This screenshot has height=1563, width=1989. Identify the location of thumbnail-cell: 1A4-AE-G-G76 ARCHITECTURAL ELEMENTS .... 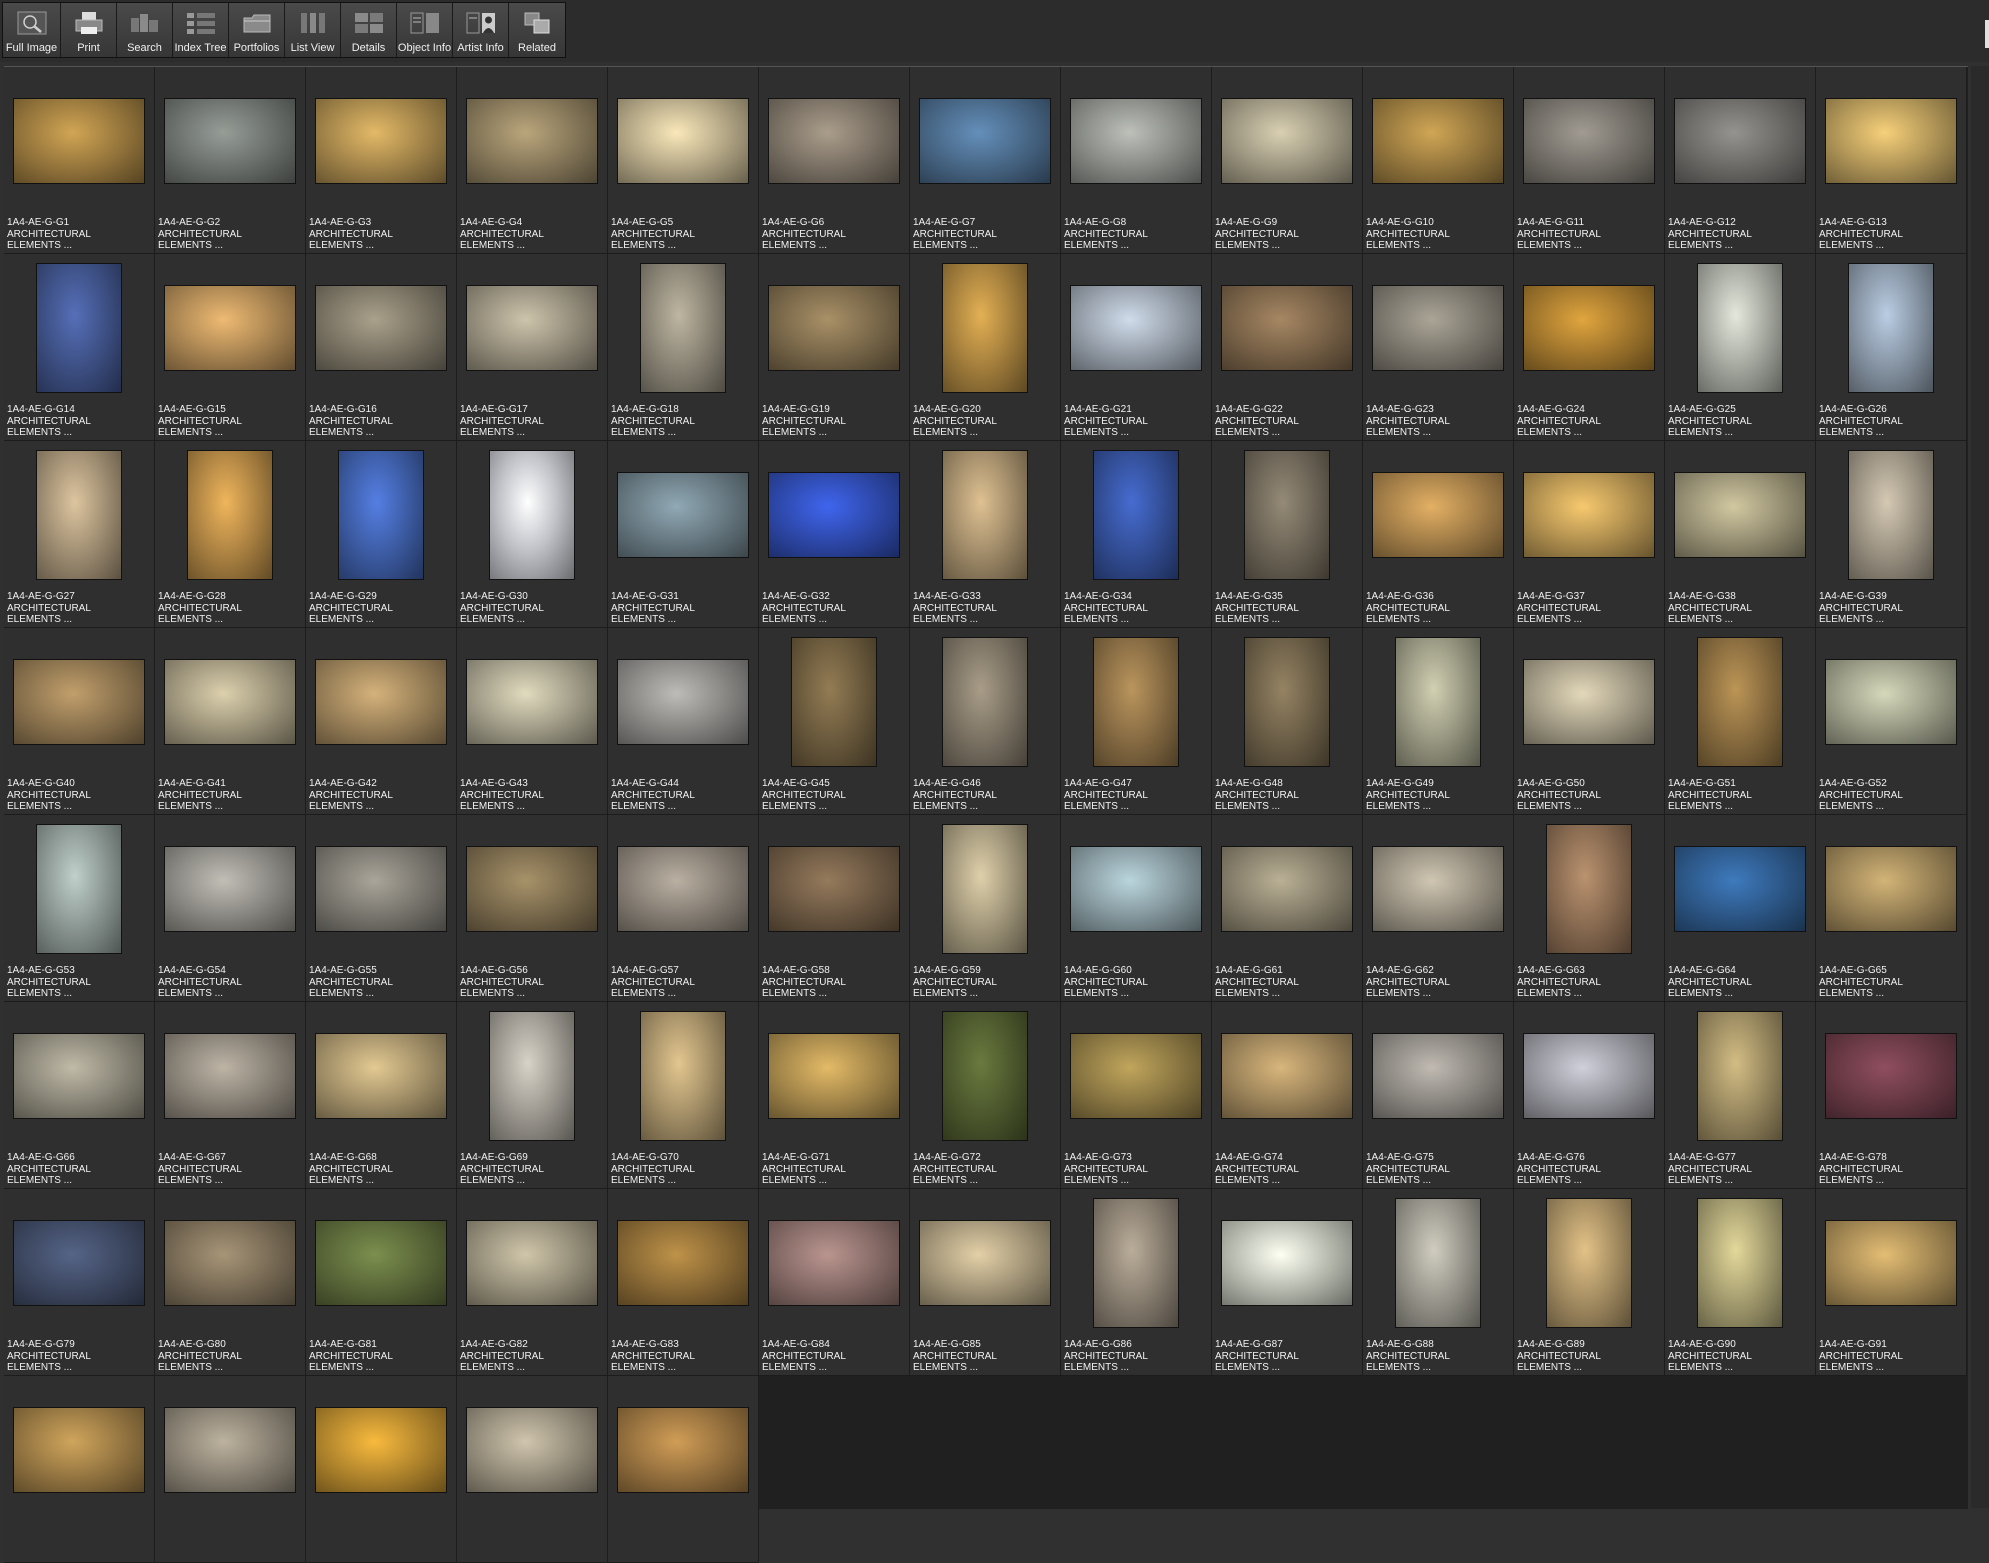
(1589, 1095).